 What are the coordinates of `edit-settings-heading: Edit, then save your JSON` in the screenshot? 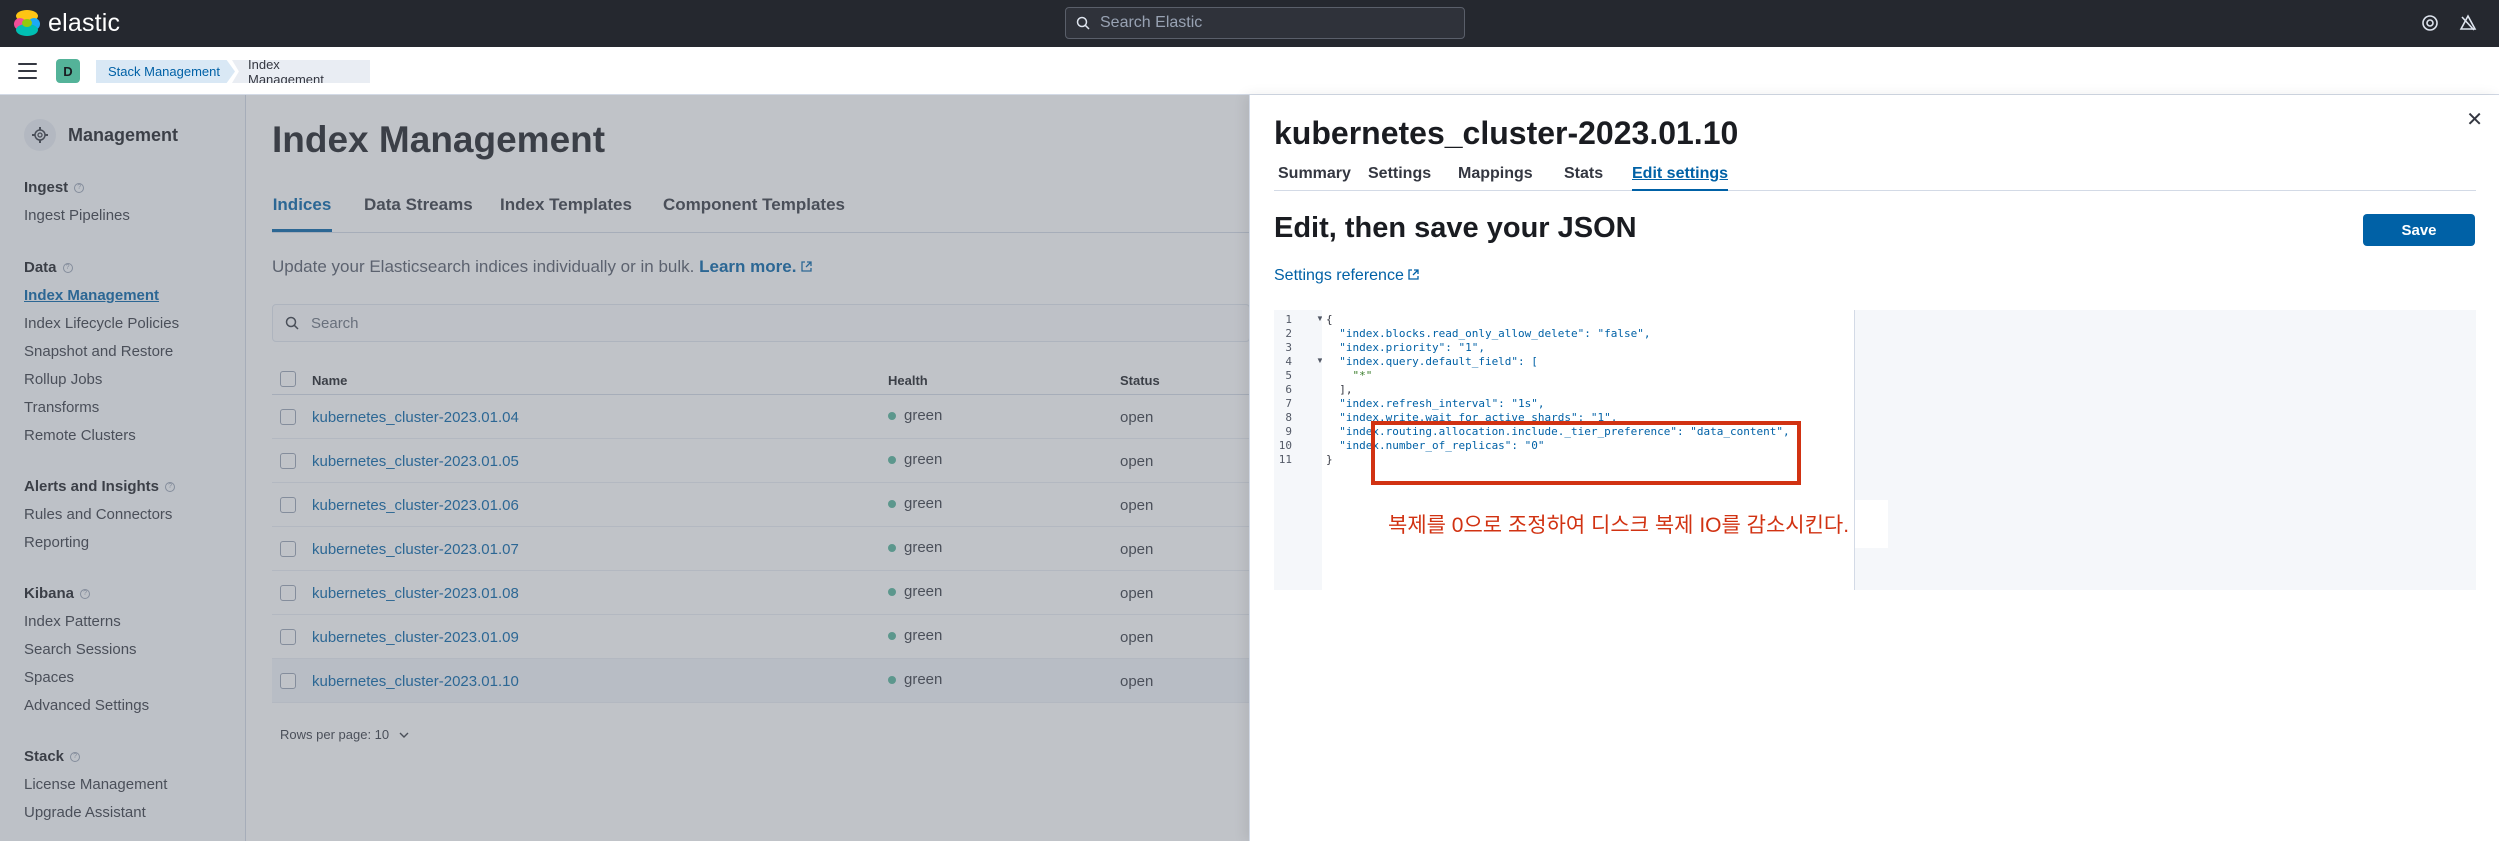 It's located at (1455, 228).